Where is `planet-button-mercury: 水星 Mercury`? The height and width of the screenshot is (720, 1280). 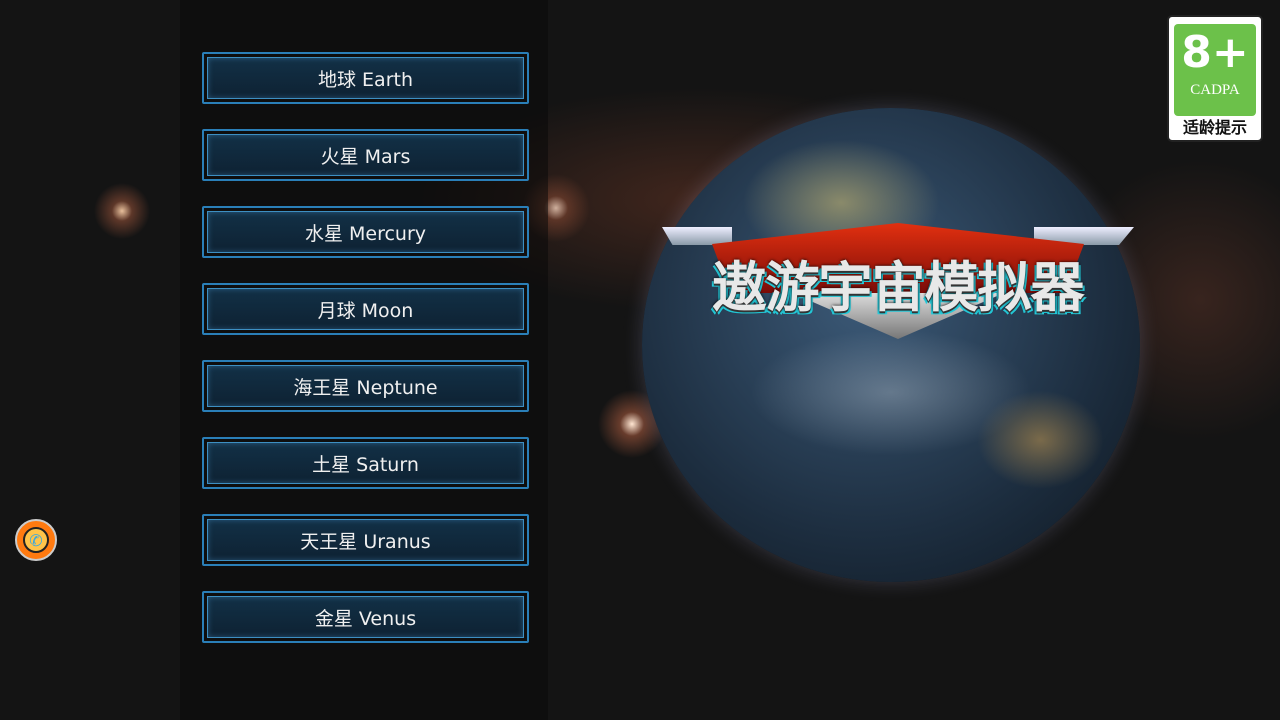
planet-button-mercury: 水星 Mercury is located at coordinates (365, 232).